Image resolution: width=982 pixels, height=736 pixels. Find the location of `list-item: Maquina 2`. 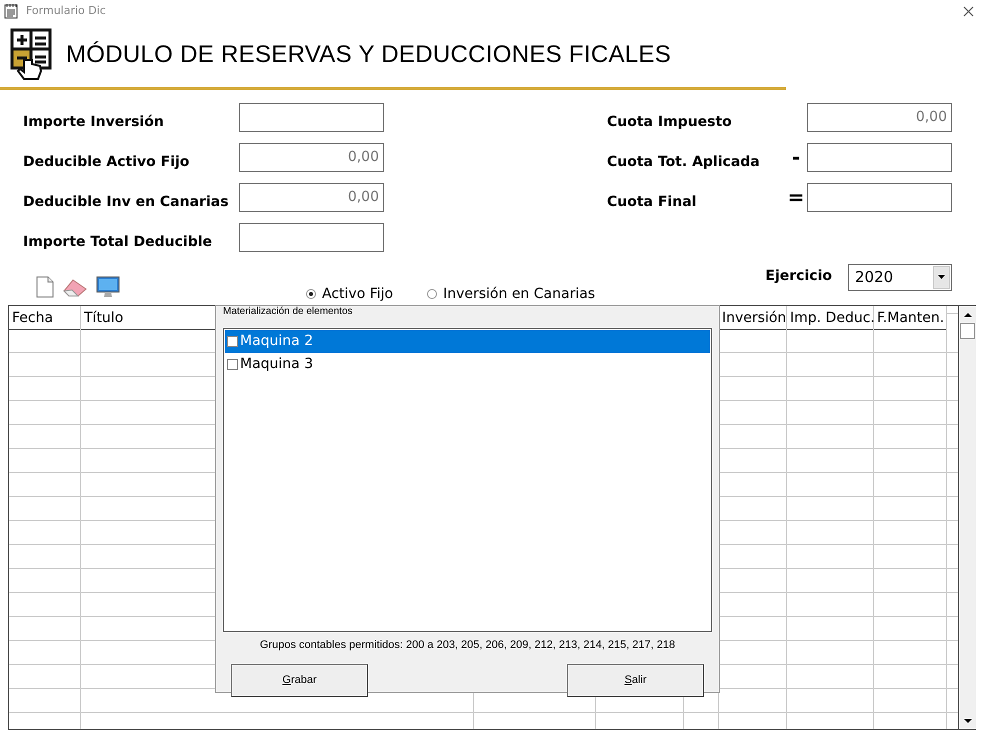

list-item: Maquina 2 is located at coordinates (467, 341).